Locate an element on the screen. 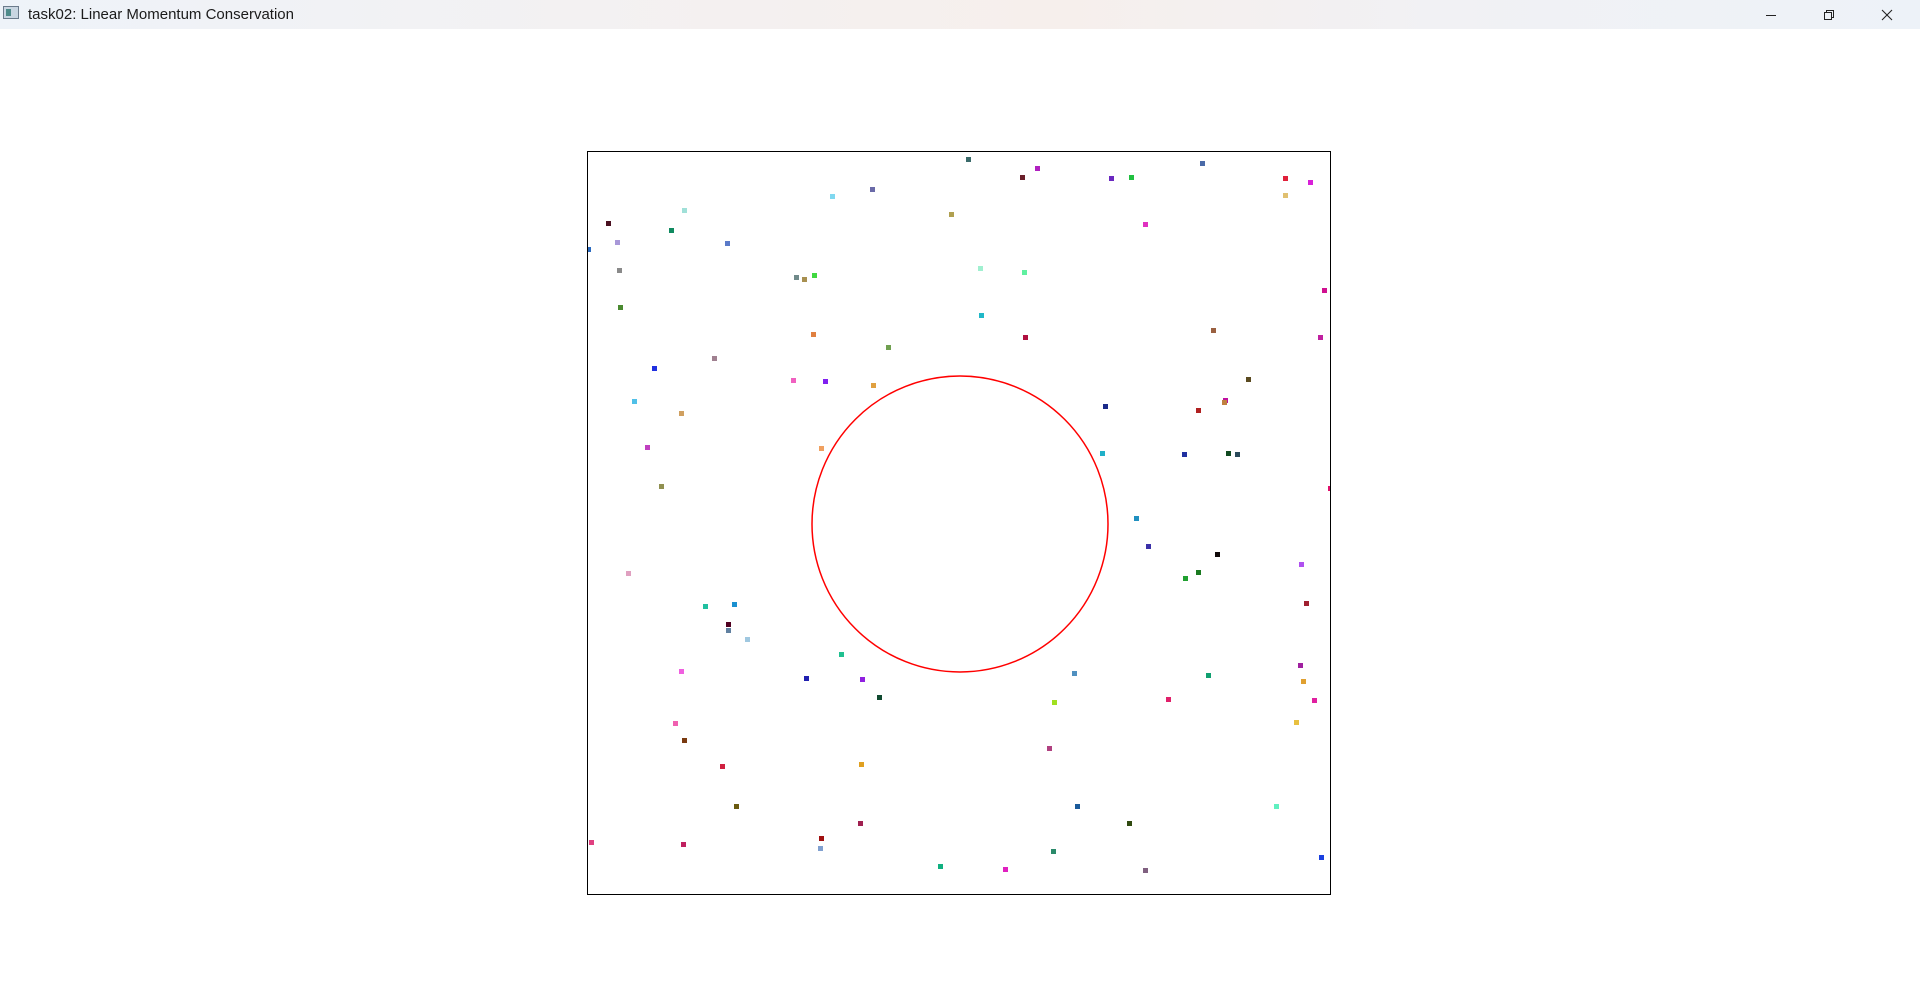 The width and height of the screenshot is (1920, 991). minimize-button is located at coordinates (1771, 14).